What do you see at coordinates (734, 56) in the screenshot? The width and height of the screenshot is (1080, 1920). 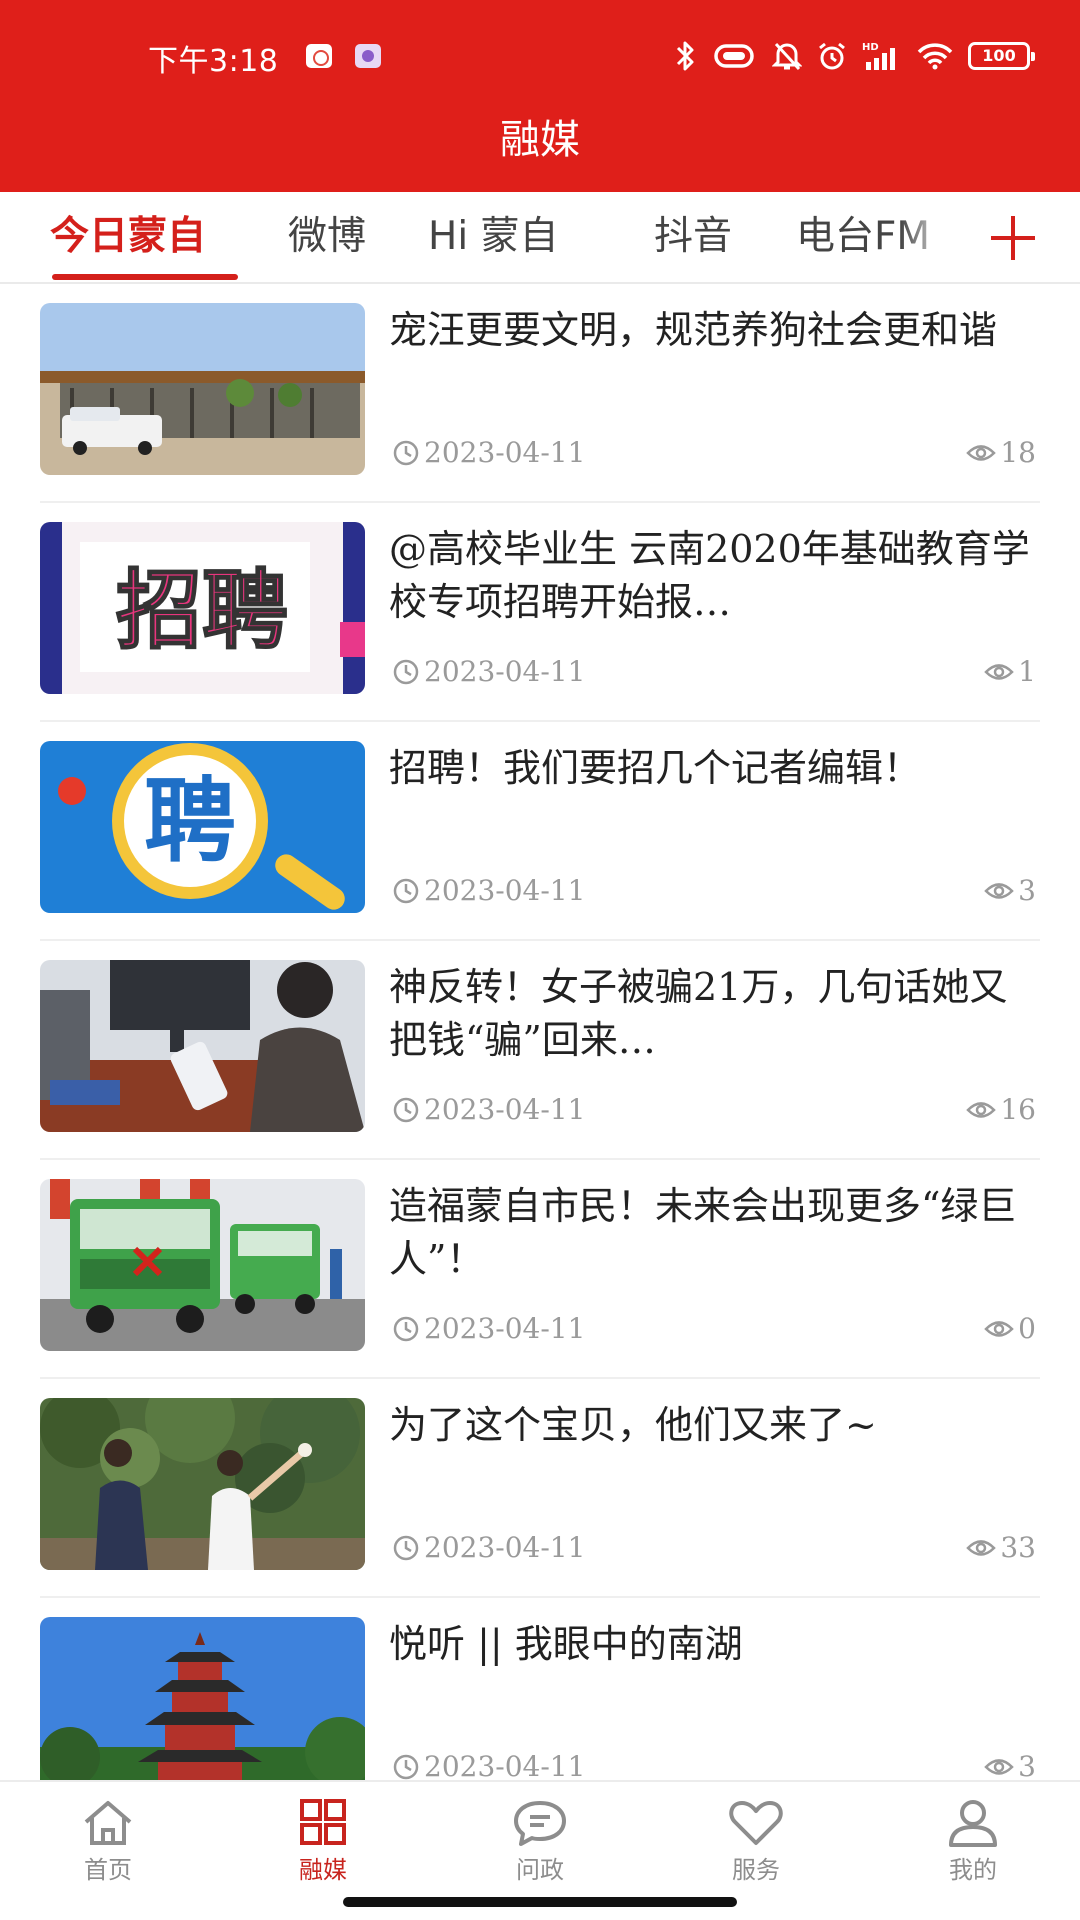 I see `vibrate-icon` at bounding box center [734, 56].